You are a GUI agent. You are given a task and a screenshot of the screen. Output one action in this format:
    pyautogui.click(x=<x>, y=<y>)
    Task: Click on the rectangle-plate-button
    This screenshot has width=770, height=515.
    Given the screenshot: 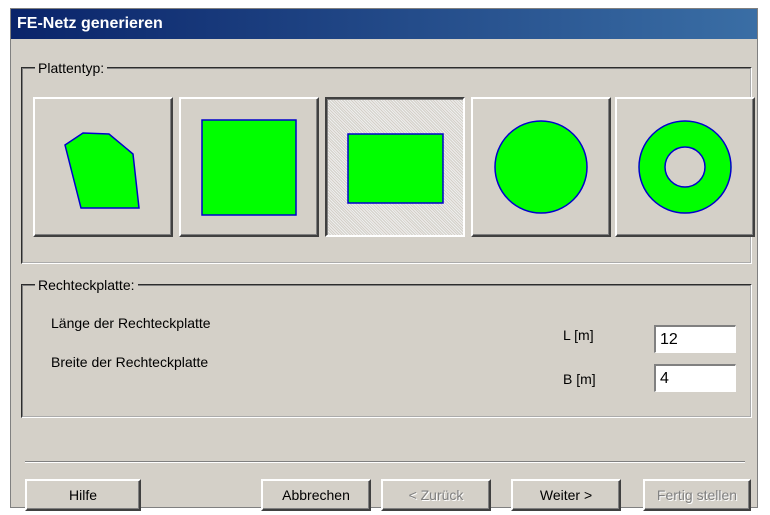 What is the action you would take?
    pyautogui.click(x=395, y=167)
    